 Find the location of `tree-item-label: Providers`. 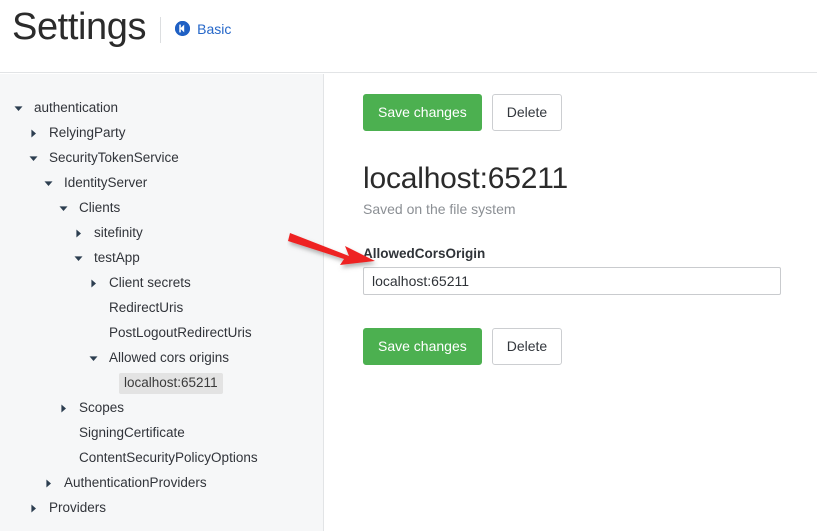

tree-item-label: Providers is located at coordinates (78, 508).